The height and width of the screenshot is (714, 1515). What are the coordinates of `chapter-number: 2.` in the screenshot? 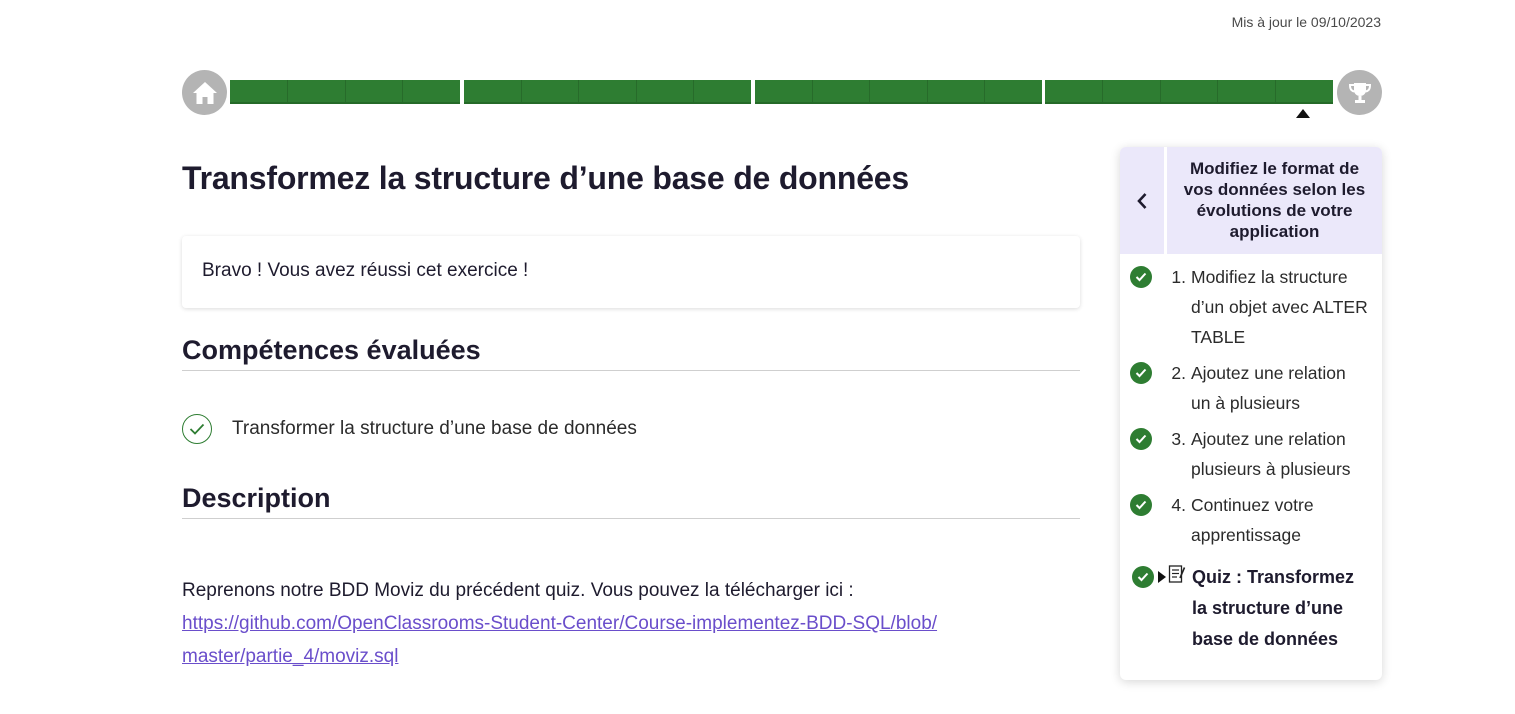 It's located at (1178, 373).